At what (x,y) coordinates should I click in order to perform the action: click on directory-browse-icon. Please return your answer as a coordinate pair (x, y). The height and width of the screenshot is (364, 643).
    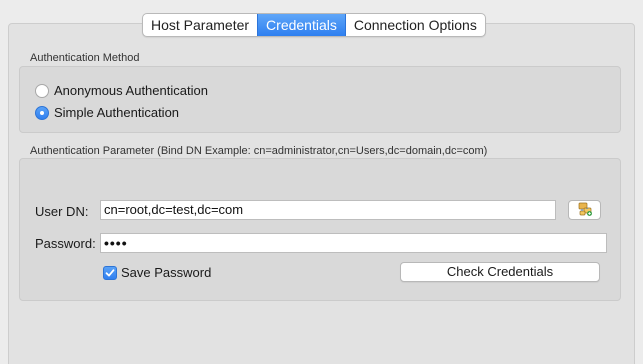
    Looking at the image, I should click on (585, 210).